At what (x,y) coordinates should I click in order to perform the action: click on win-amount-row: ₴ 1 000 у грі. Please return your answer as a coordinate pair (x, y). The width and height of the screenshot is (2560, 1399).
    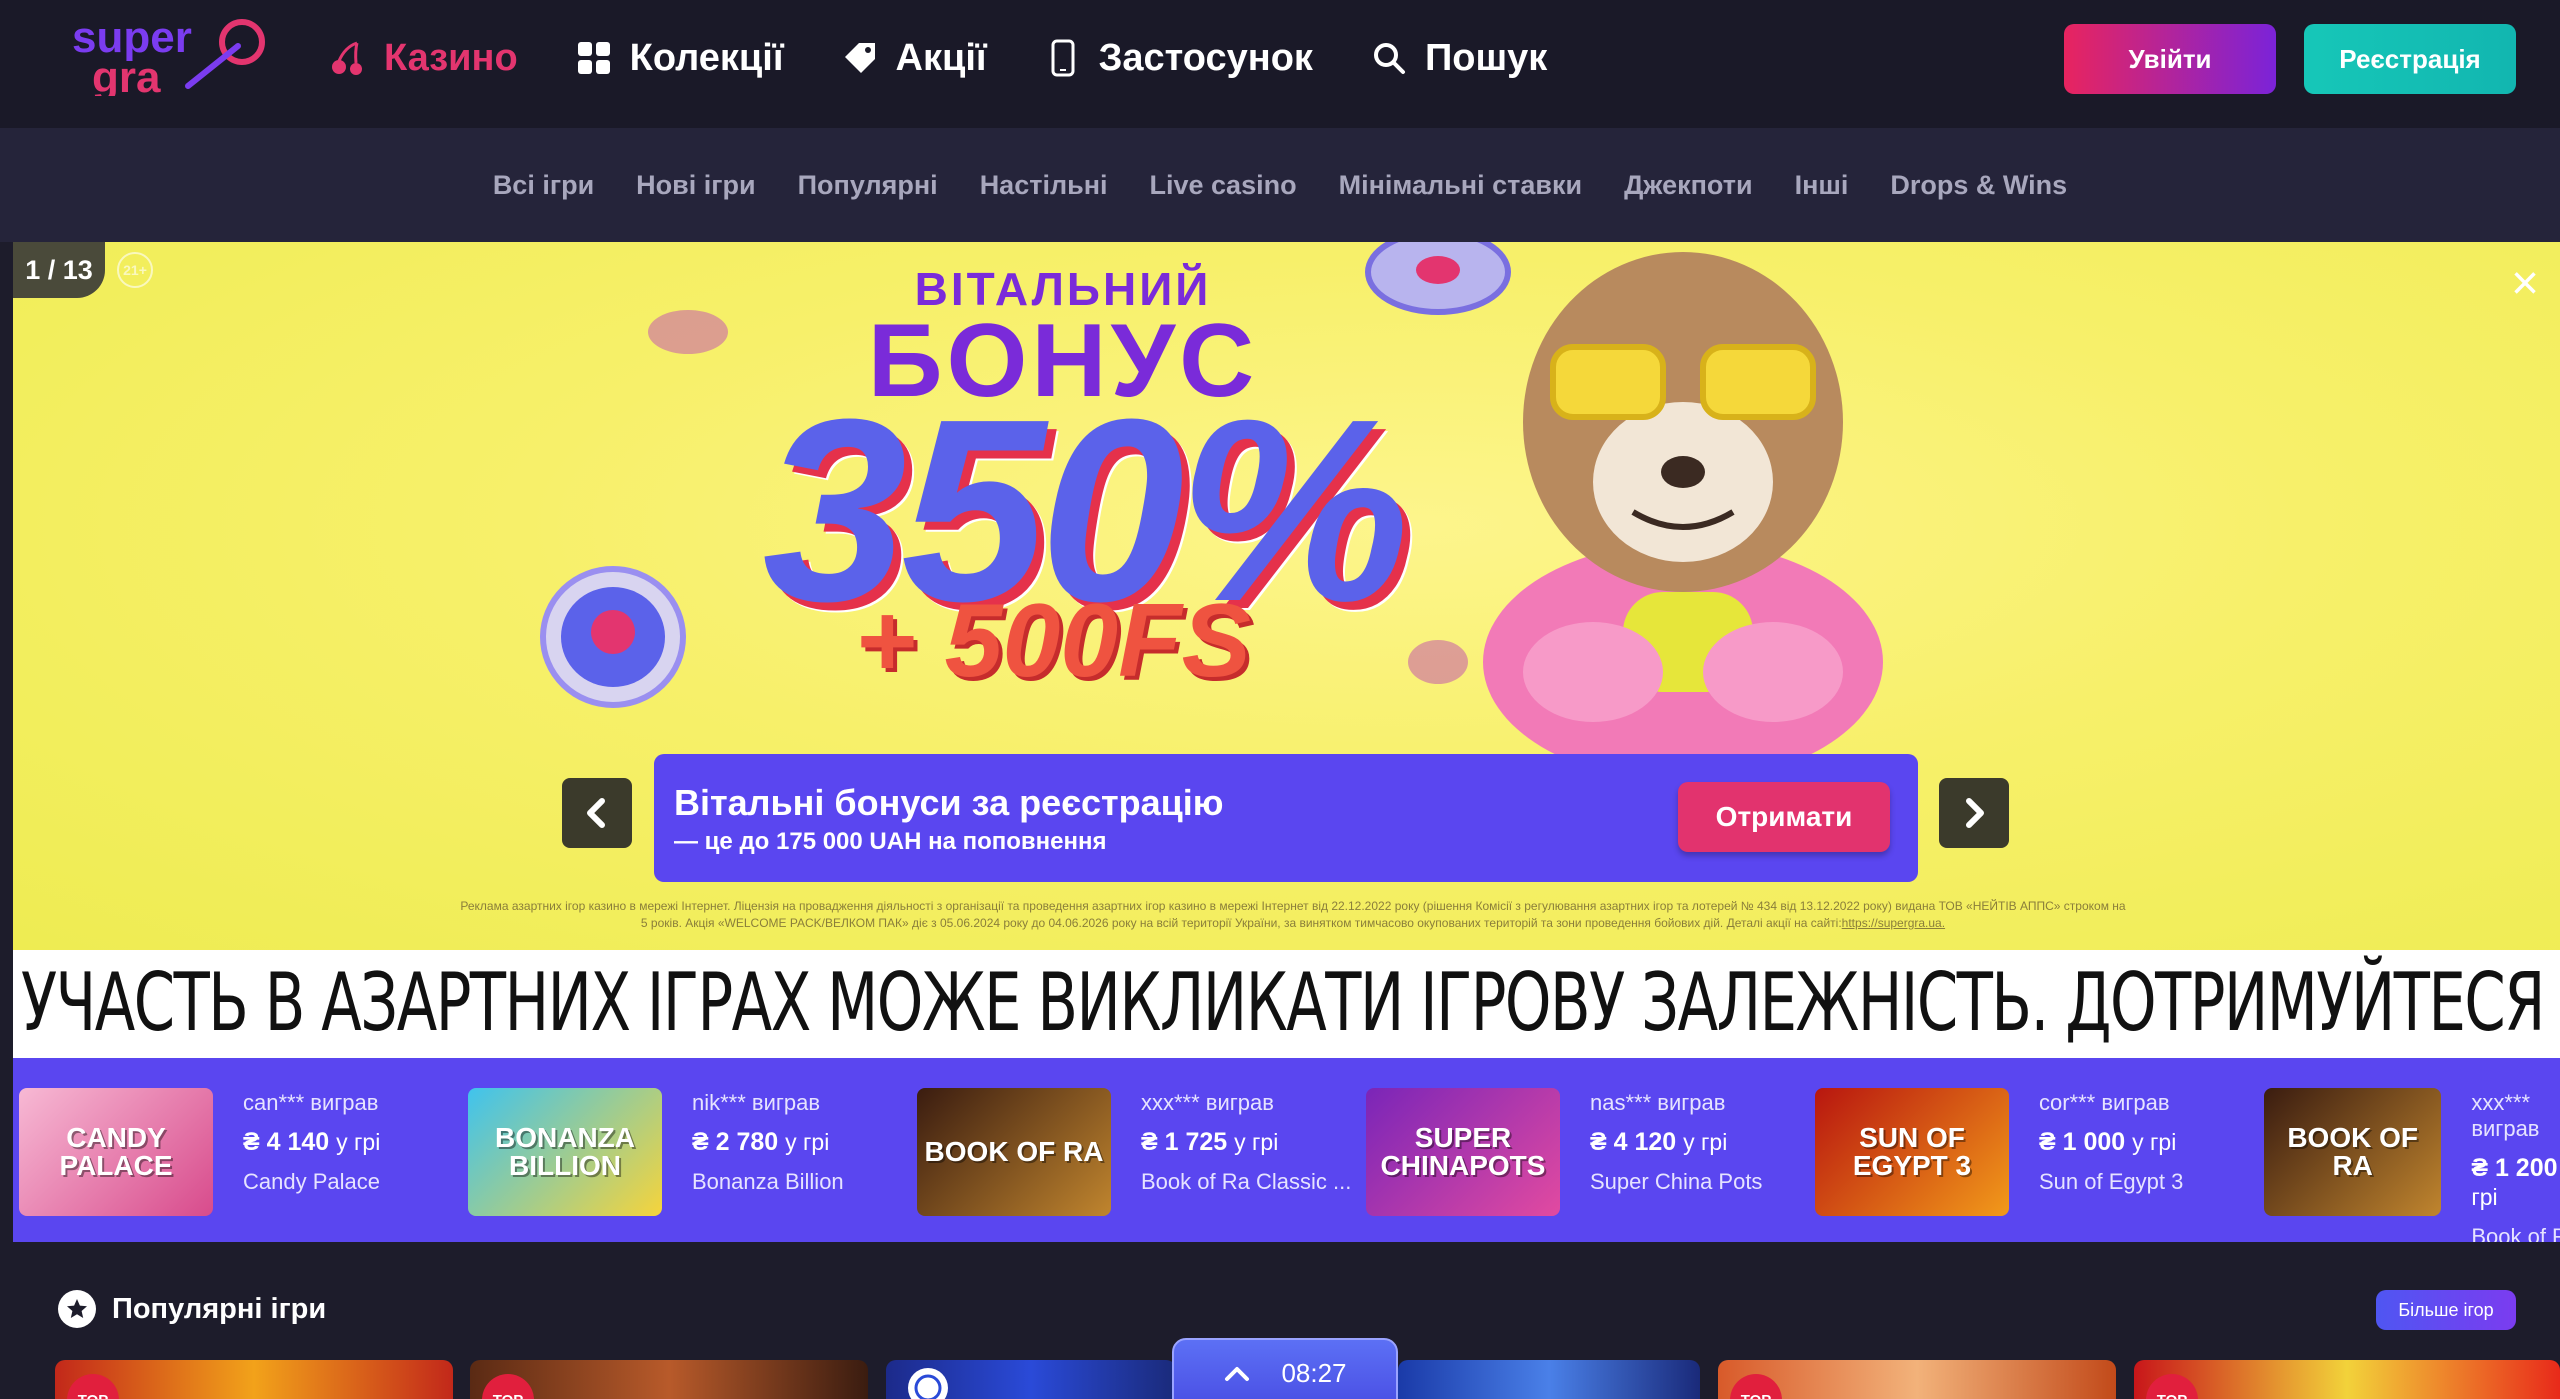
    Looking at the image, I should click on (2111, 1142).